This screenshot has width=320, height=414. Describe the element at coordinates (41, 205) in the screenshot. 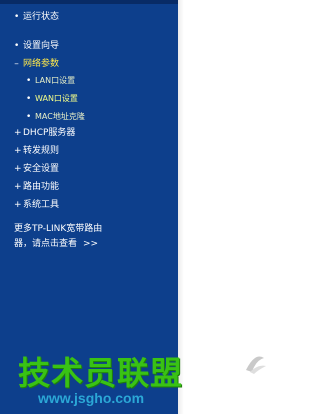

I see `sidebar-item-label: 系统工具` at that location.